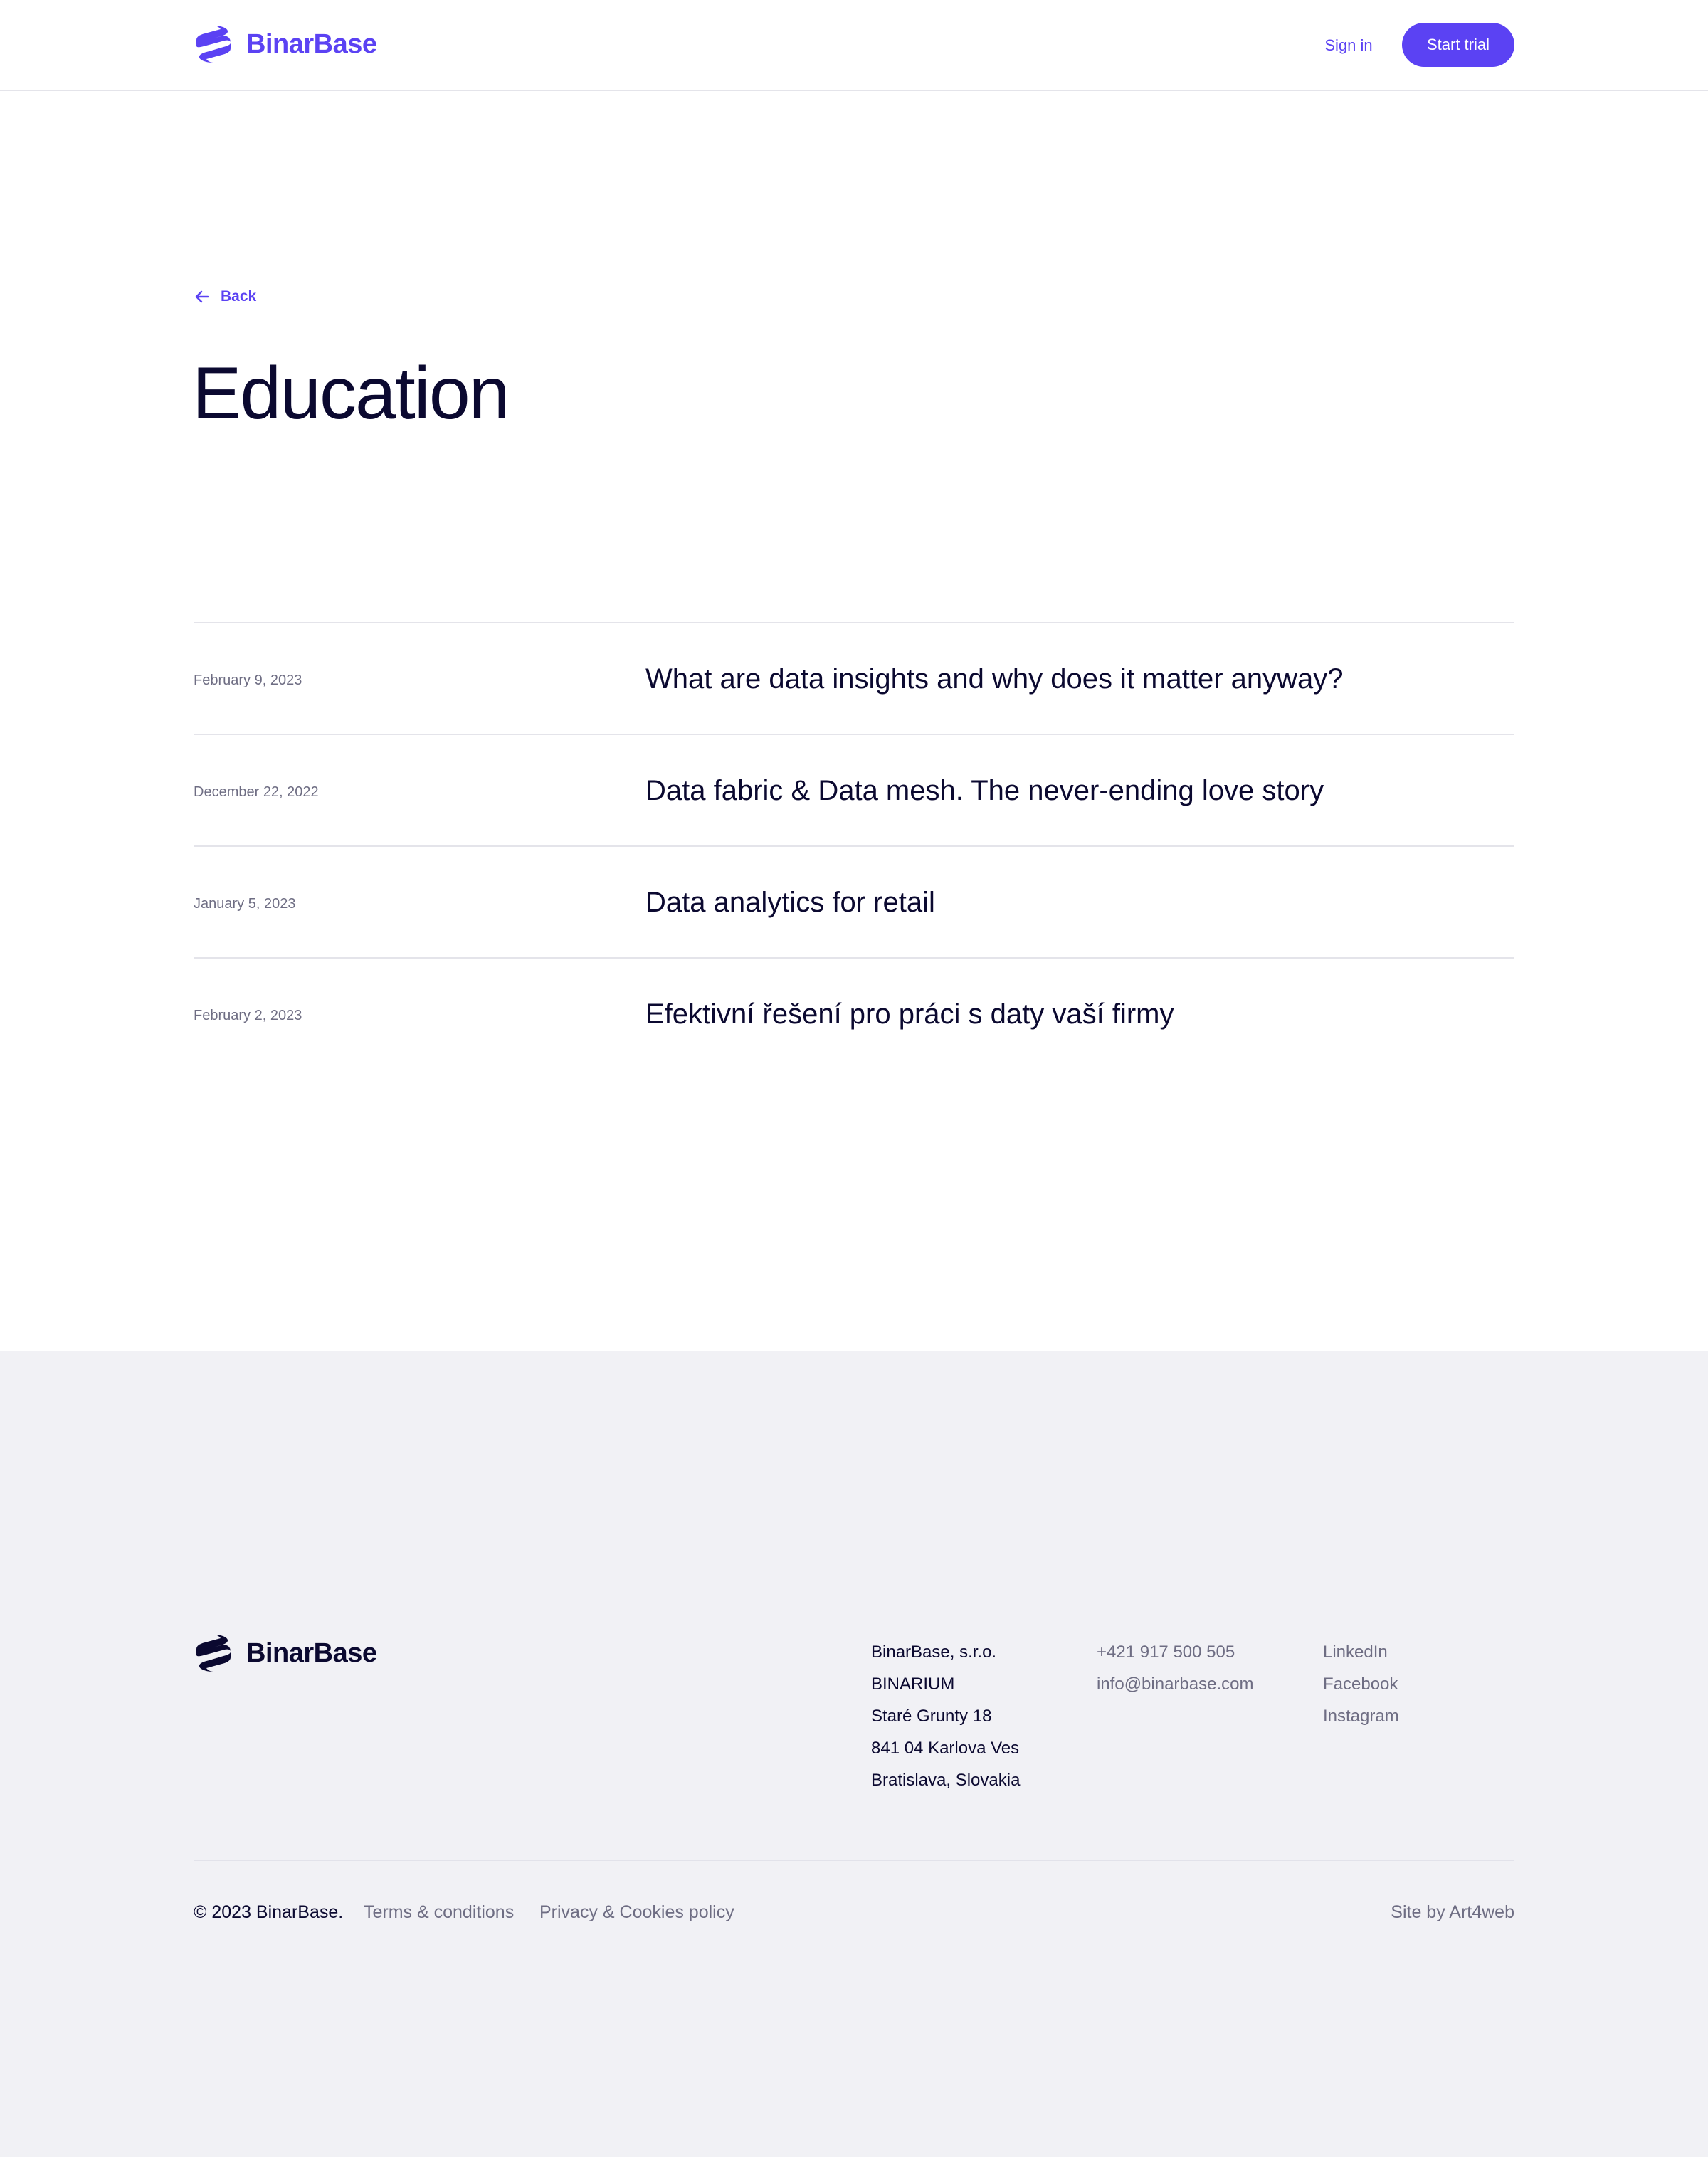 This screenshot has height=2157, width=1708. What do you see at coordinates (245, 904) in the screenshot?
I see `article-date: January 5, 2023` at bounding box center [245, 904].